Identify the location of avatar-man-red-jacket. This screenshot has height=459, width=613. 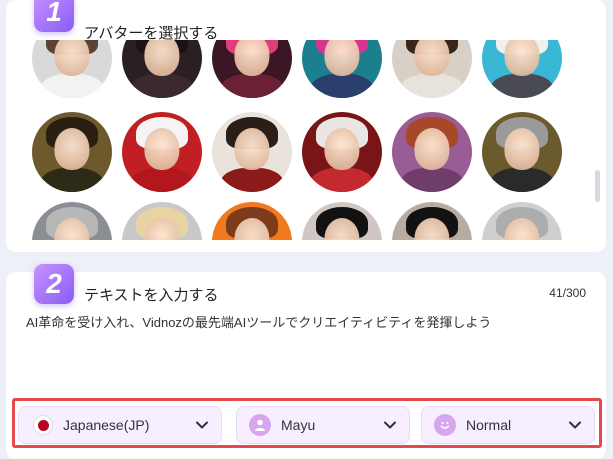
(252, 152).